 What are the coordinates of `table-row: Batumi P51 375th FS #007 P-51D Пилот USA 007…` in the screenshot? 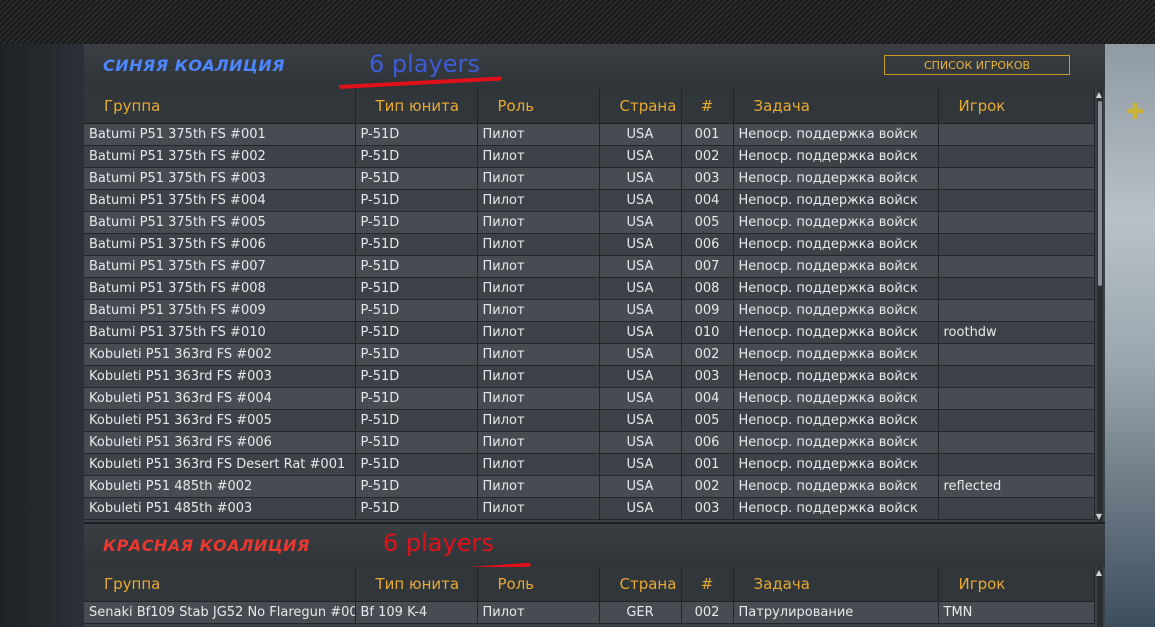 It's located at (589, 266).